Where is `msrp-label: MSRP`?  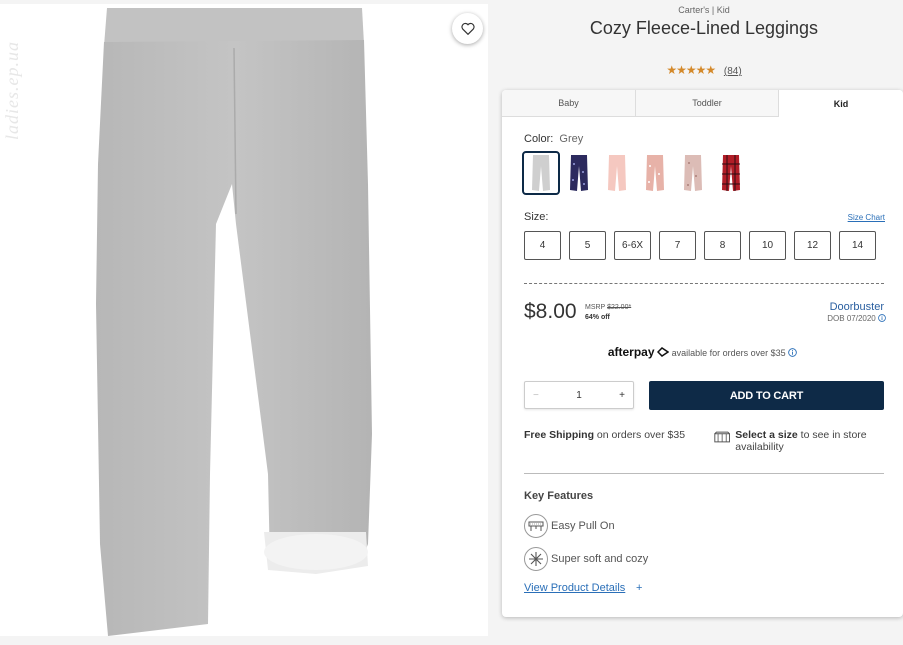
msrp-label: MSRP is located at coordinates (595, 307).